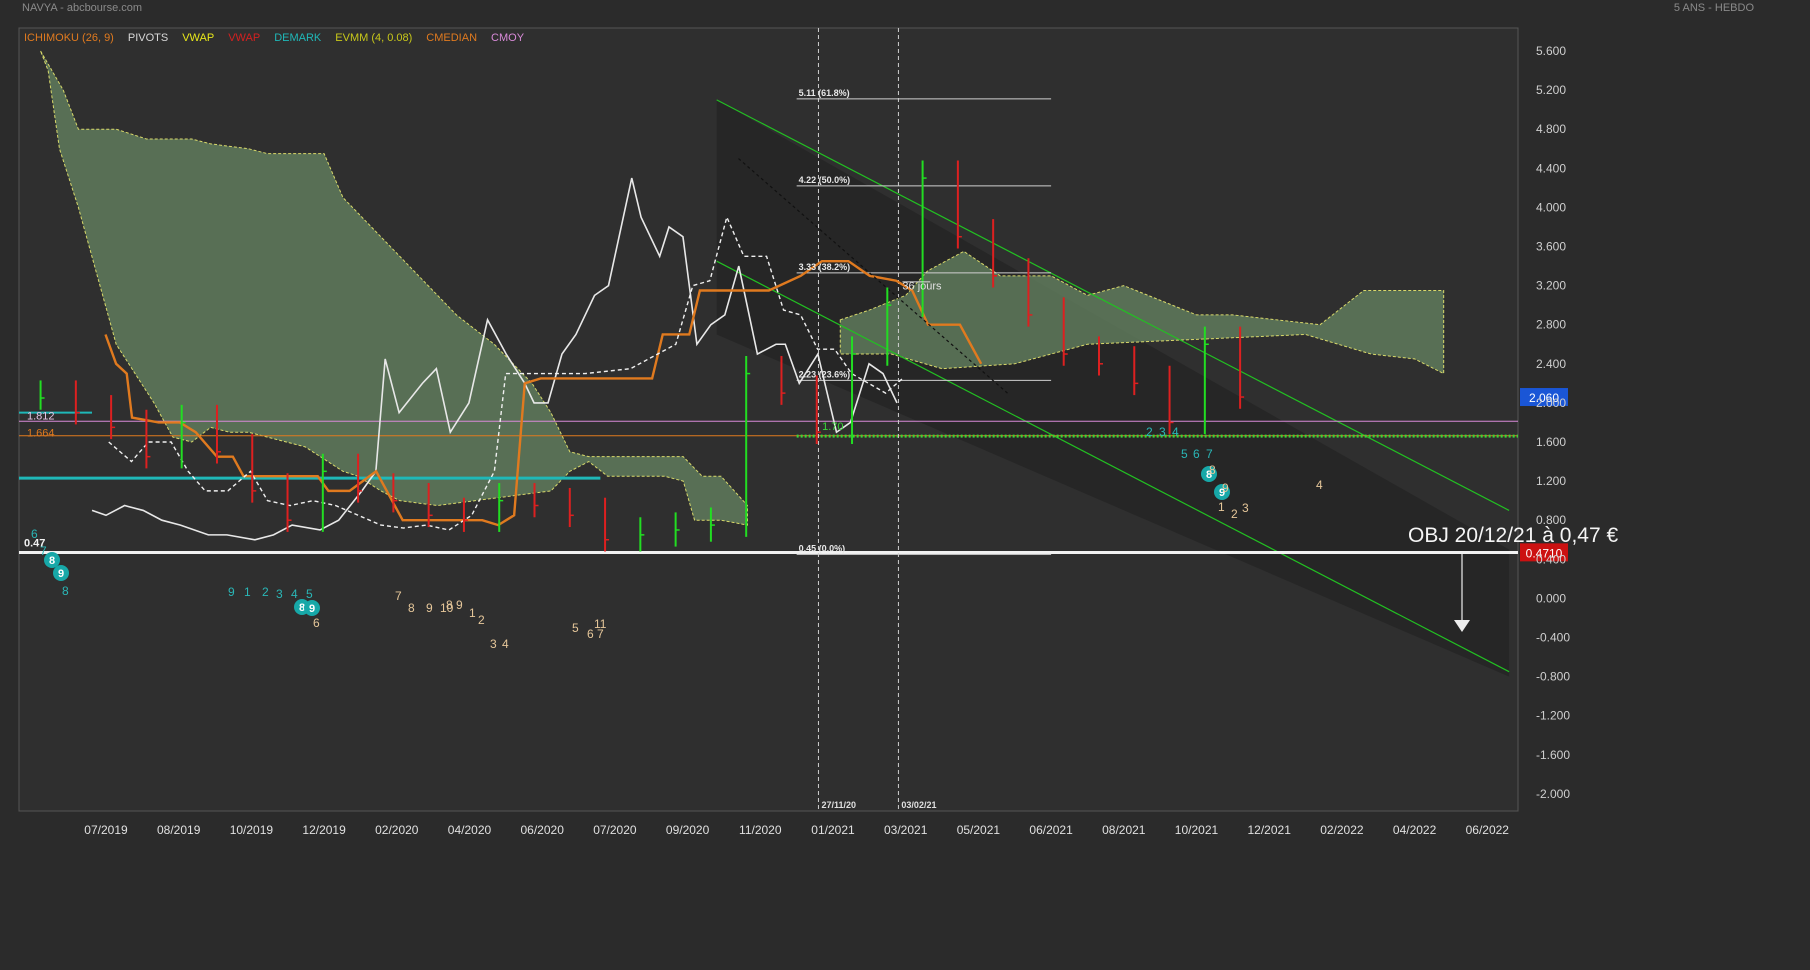 Image resolution: width=1810 pixels, height=970 pixels. I want to click on x-tick-label: 05/2021, so click(979, 830).